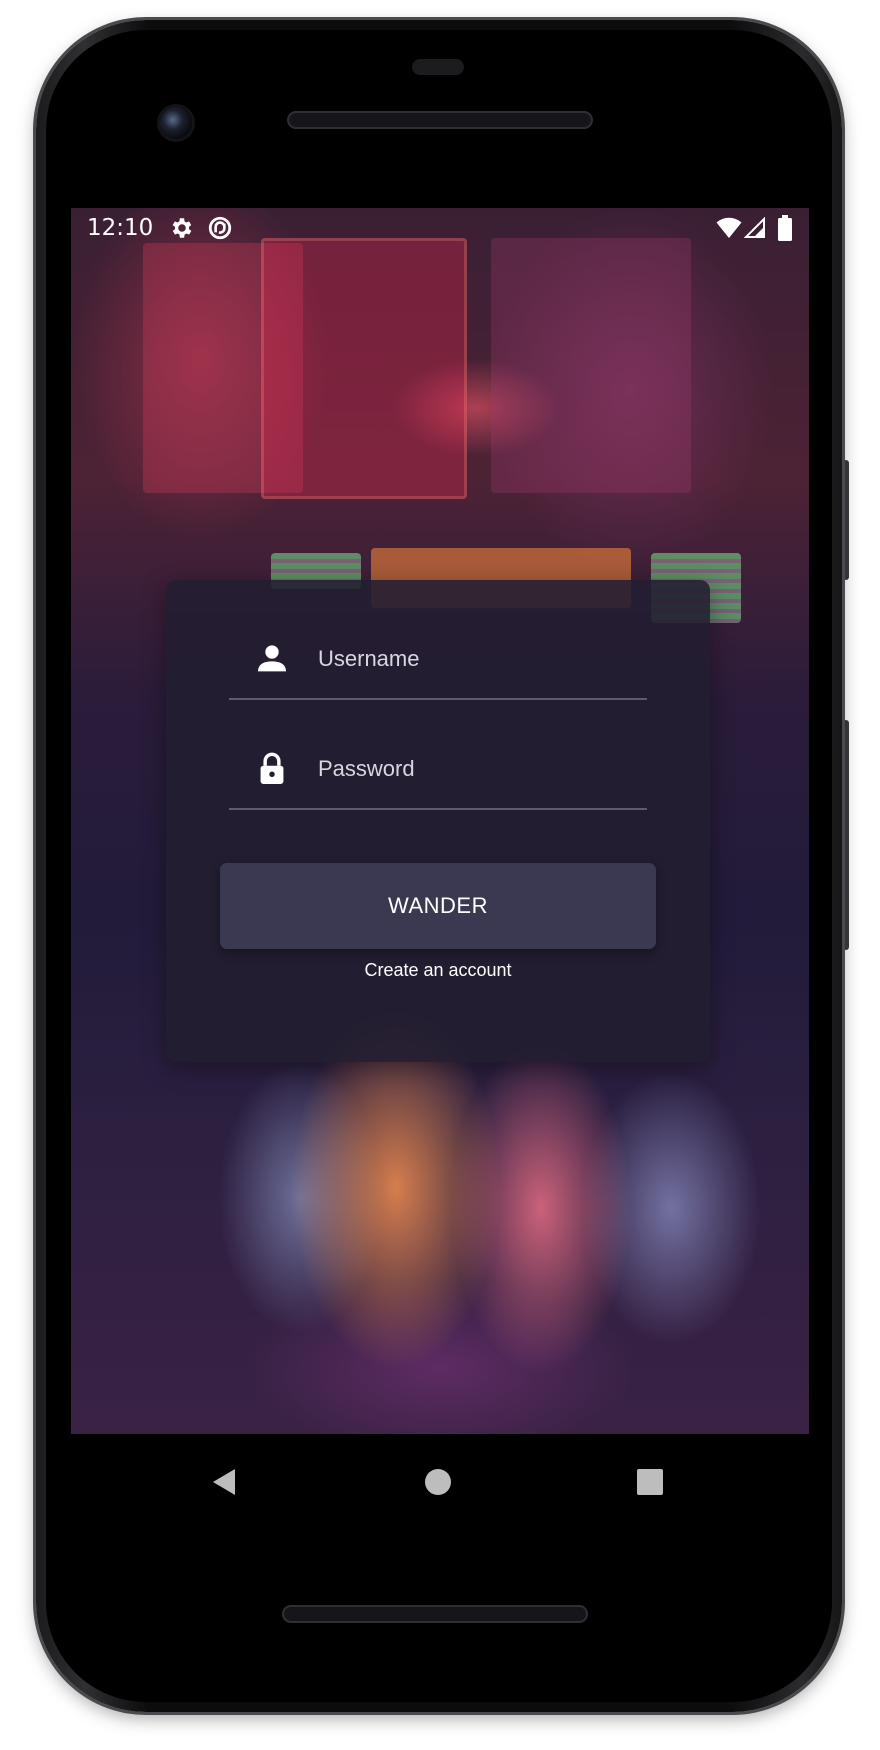  I want to click on home-icon, so click(438, 1482).